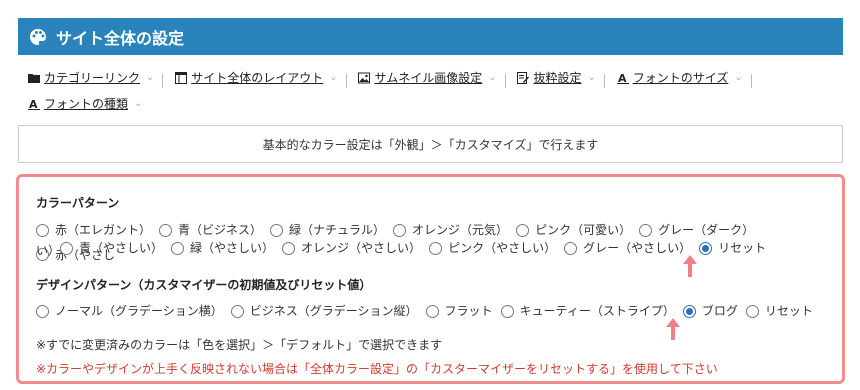 This screenshot has width=860, height=390. What do you see at coordinates (463, 311) in the screenshot?
I see `radio-option: フラット` at bounding box center [463, 311].